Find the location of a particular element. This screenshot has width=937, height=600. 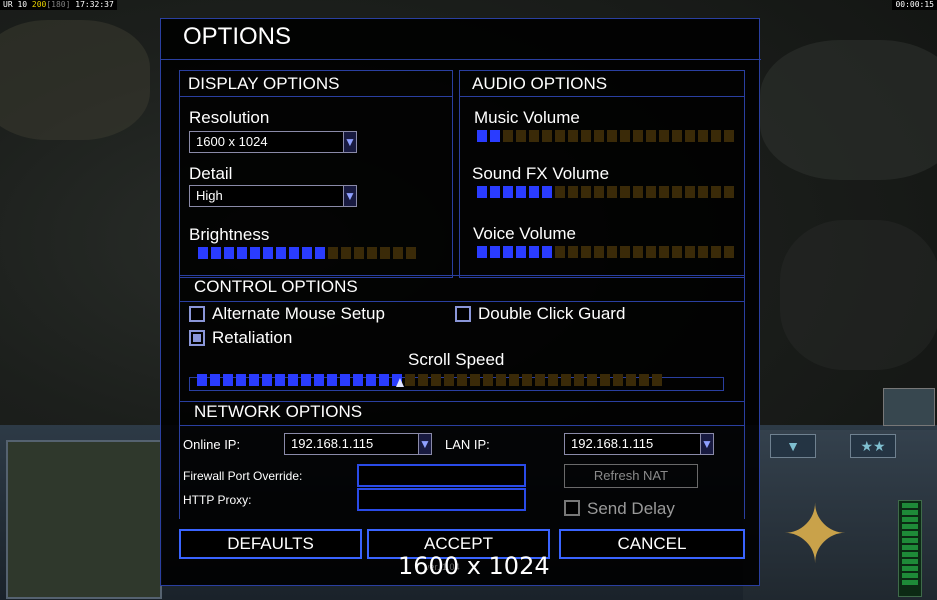

minimap is located at coordinates (84, 519).